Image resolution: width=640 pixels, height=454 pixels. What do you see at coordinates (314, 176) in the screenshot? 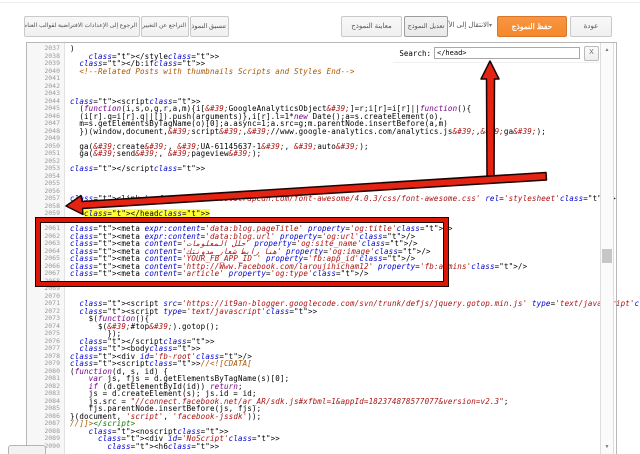
I see `code-line: 2054` at bounding box center [314, 176].